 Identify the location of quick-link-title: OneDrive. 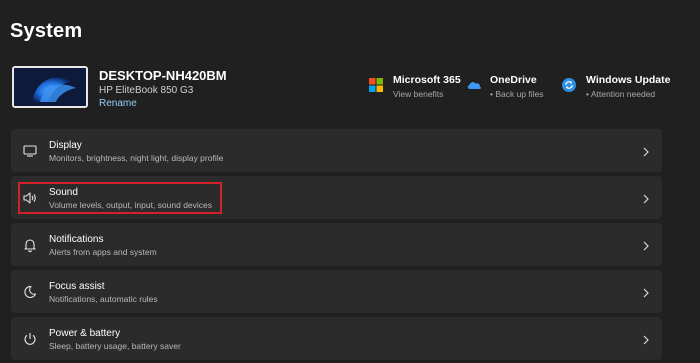
(513, 80).